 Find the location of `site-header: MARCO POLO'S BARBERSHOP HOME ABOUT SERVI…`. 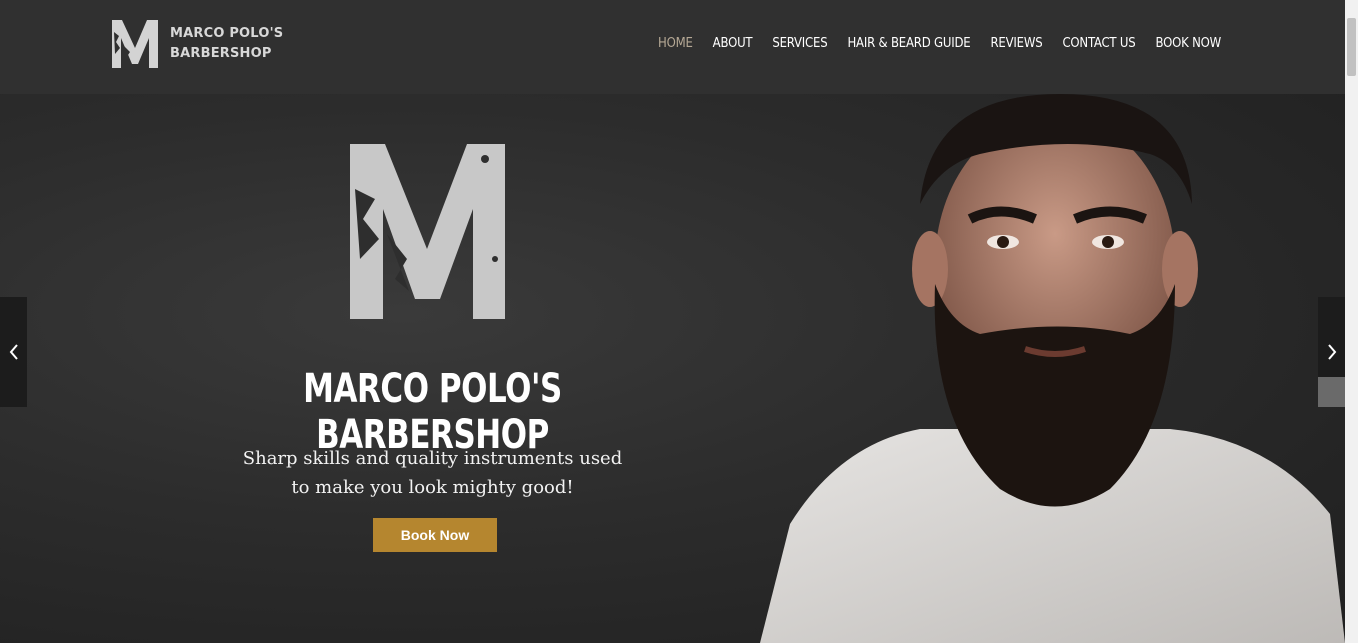

site-header: MARCO POLO'S BARBERSHOP HOME ABOUT SERVI… is located at coordinates (672, 47).